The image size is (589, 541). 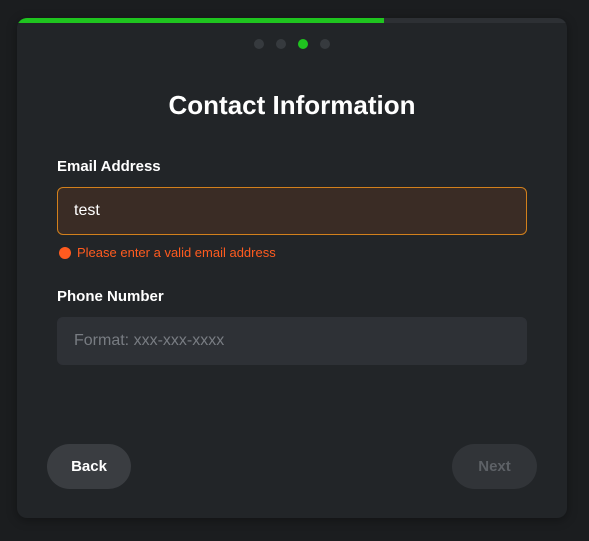 I want to click on email-error-message: Please enter a valid email address, so click(x=167, y=252).